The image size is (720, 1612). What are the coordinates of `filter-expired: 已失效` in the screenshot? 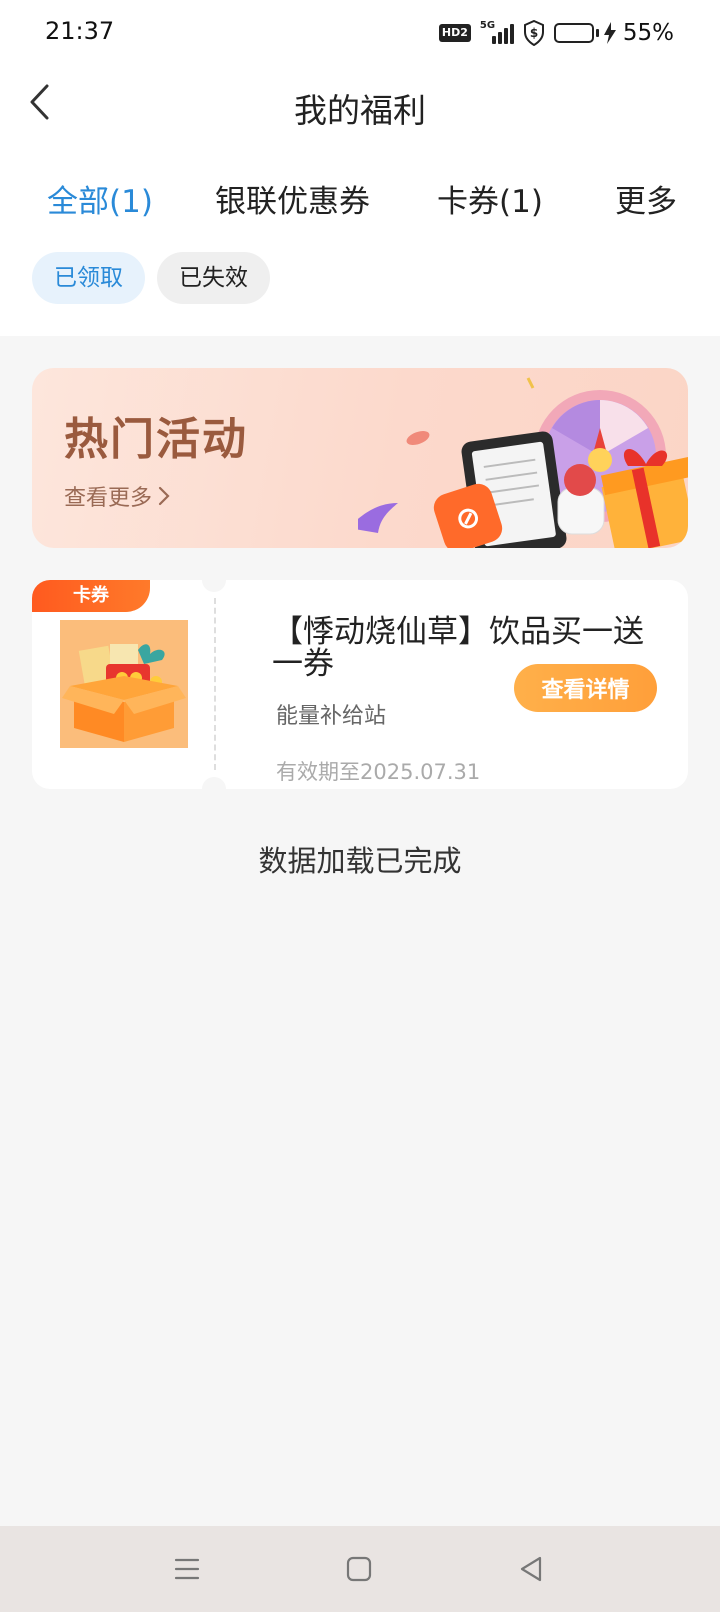 It's located at (213, 278).